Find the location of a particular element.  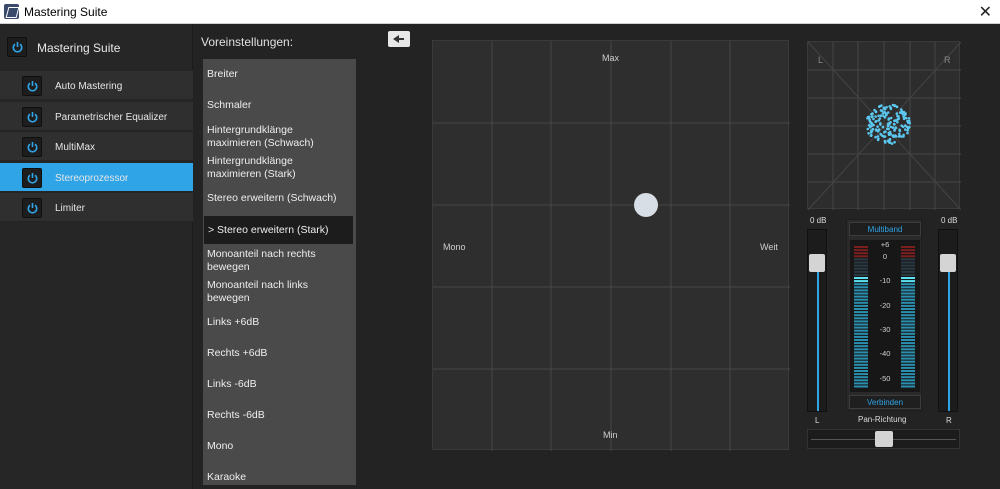

pan-slider-knob is located at coordinates (883, 439).